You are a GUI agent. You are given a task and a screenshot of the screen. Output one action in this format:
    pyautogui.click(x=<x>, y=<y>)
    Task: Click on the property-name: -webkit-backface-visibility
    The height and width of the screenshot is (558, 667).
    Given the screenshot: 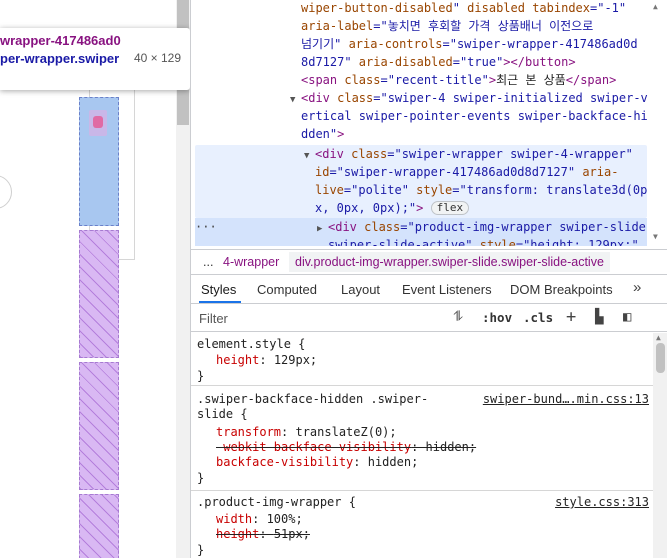 What is the action you would take?
    pyautogui.click(x=313, y=447)
    